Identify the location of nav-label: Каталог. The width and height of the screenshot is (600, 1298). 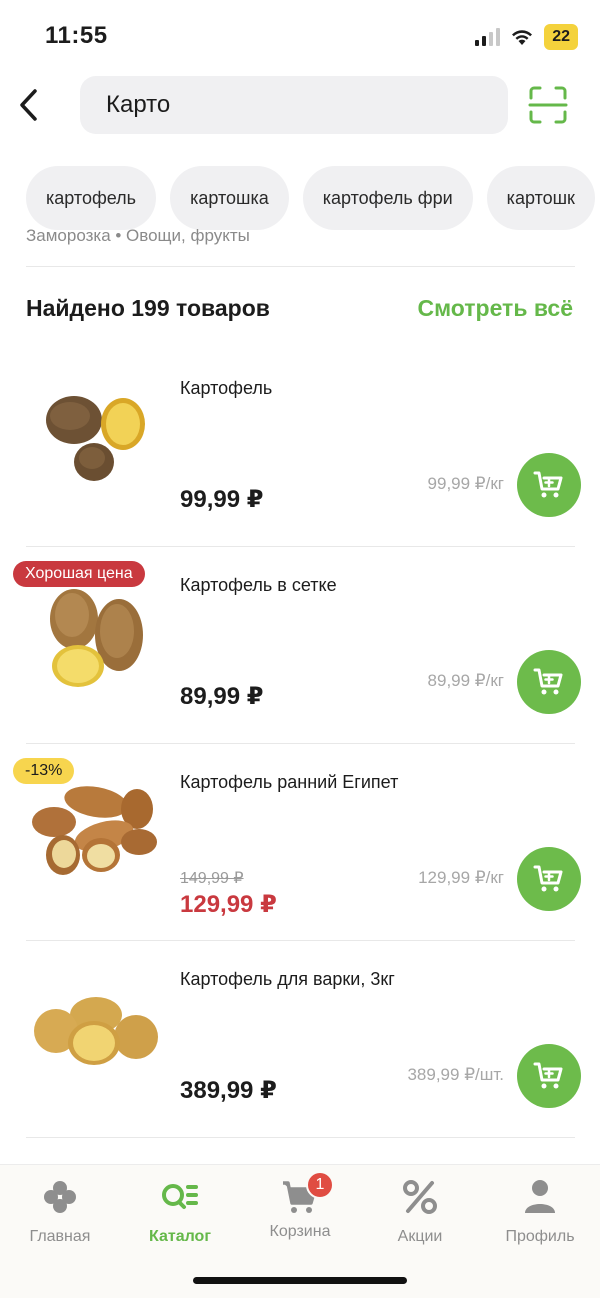
(180, 1236).